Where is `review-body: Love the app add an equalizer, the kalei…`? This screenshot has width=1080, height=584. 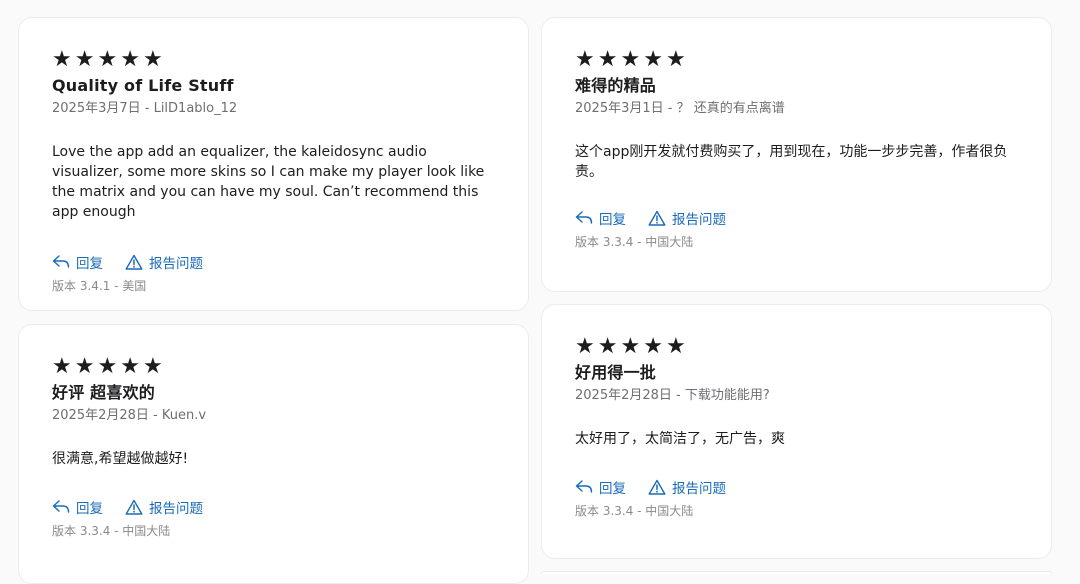
review-body: Love the app add an equalizer, the kalei… is located at coordinates (268, 182).